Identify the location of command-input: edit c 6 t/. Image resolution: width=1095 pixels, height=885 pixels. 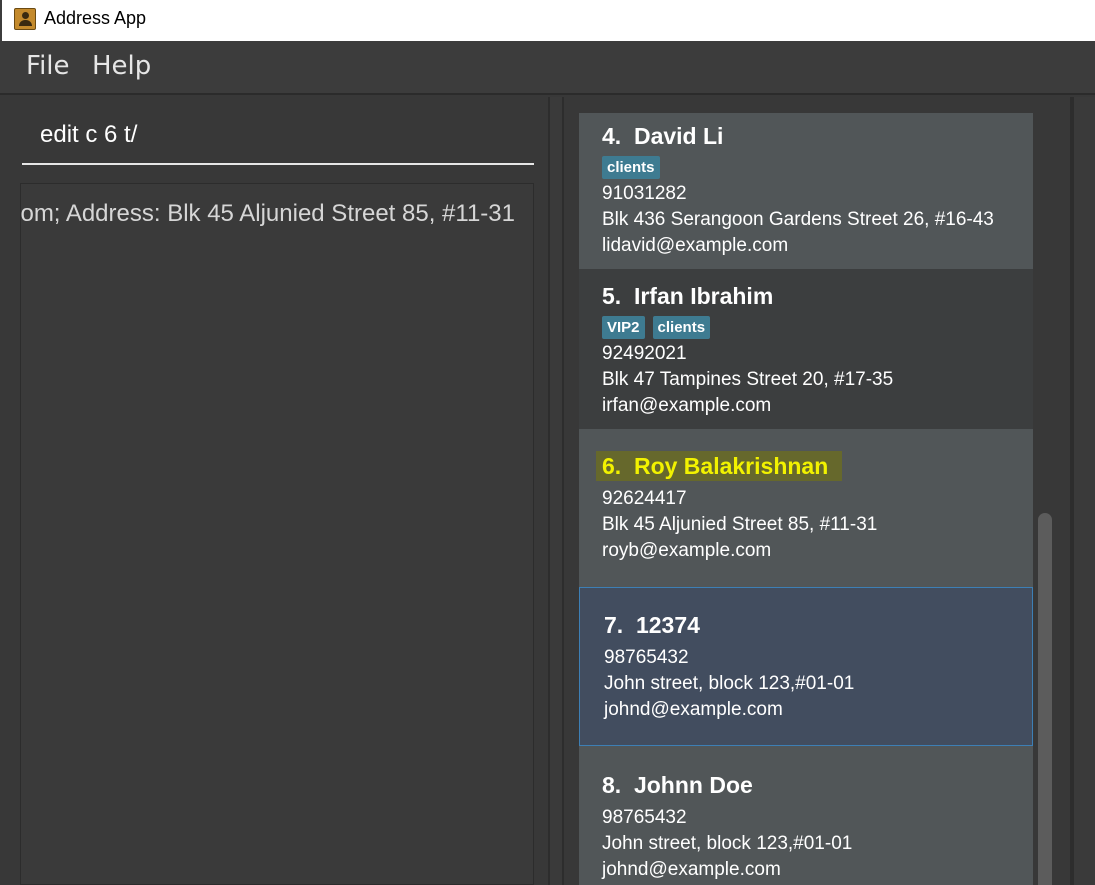
(88, 135).